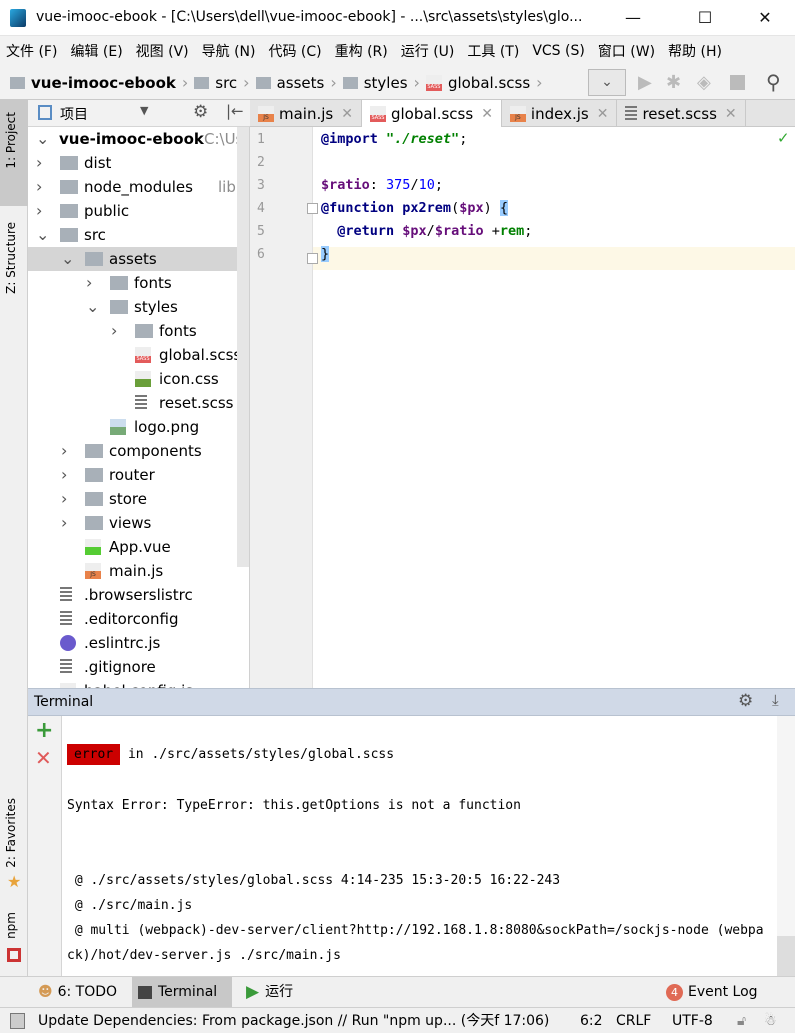  Describe the element at coordinates (704, 82) in the screenshot. I see `coverage-icon: ◈` at that location.